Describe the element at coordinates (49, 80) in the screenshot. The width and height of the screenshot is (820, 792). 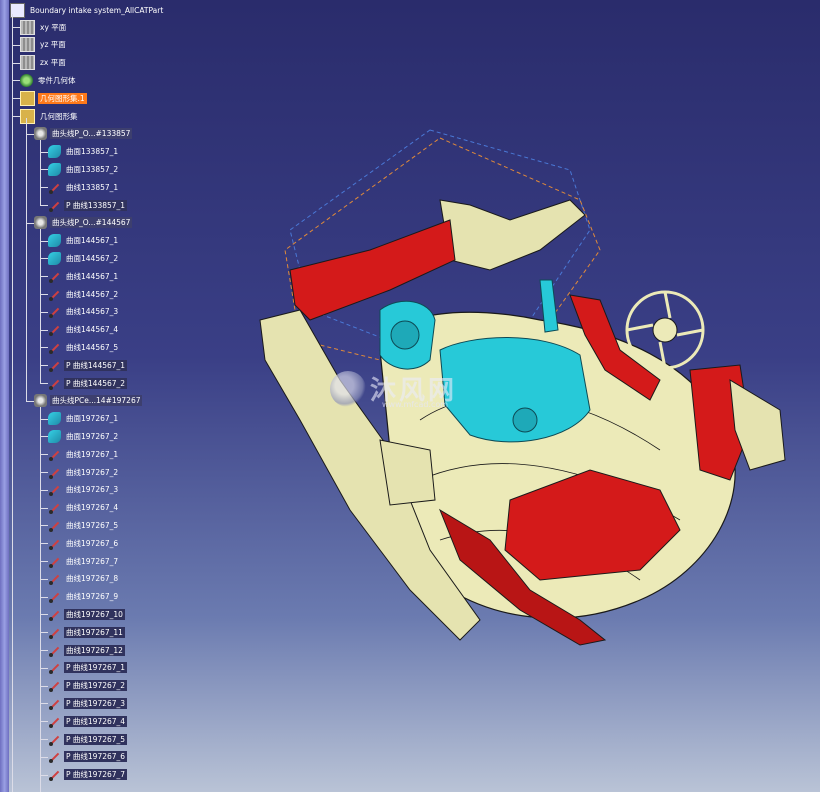
I see `tree-item: 零件几何体` at that location.